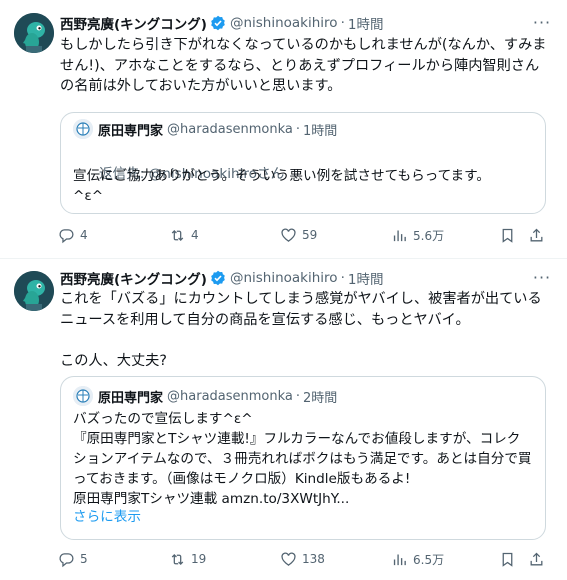  What do you see at coordinates (281, 186) in the screenshot?
I see `quoted-tweet-text: 宣伝にご協力ありがとう。そういう悪い例を試させてもらってます。 ^ε^` at bounding box center [281, 186].